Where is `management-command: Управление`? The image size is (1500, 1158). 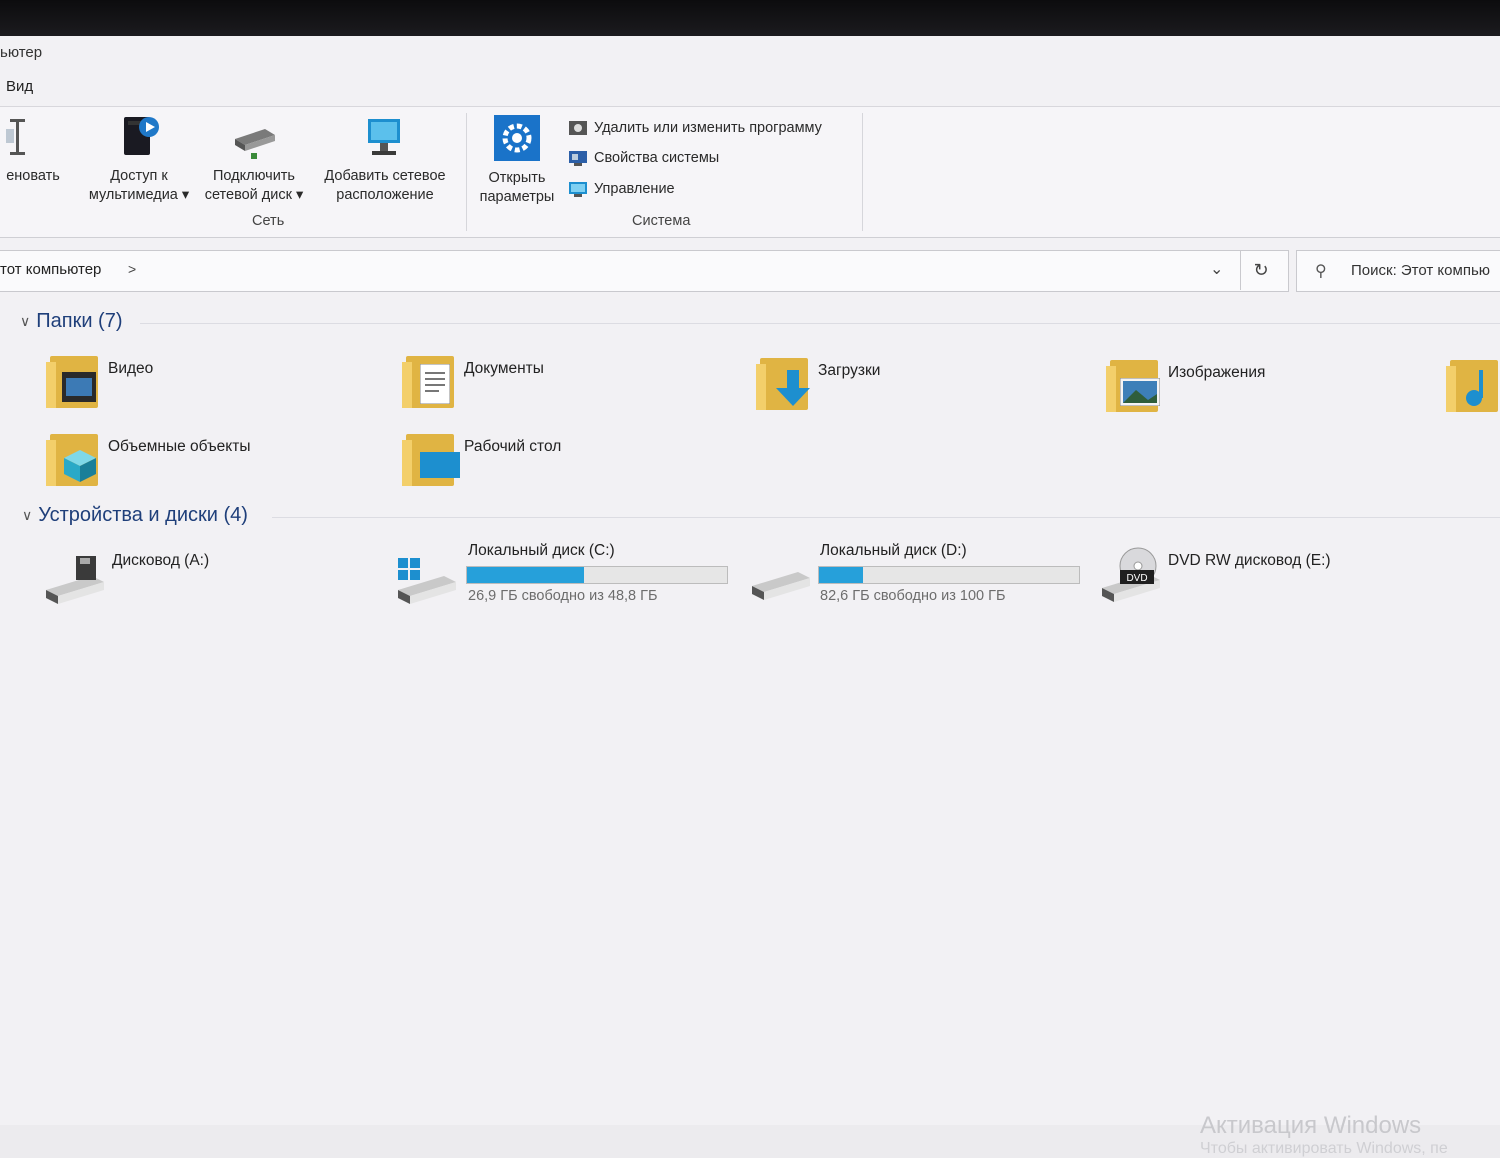
management-command: Управление is located at coordinates (621, 189).